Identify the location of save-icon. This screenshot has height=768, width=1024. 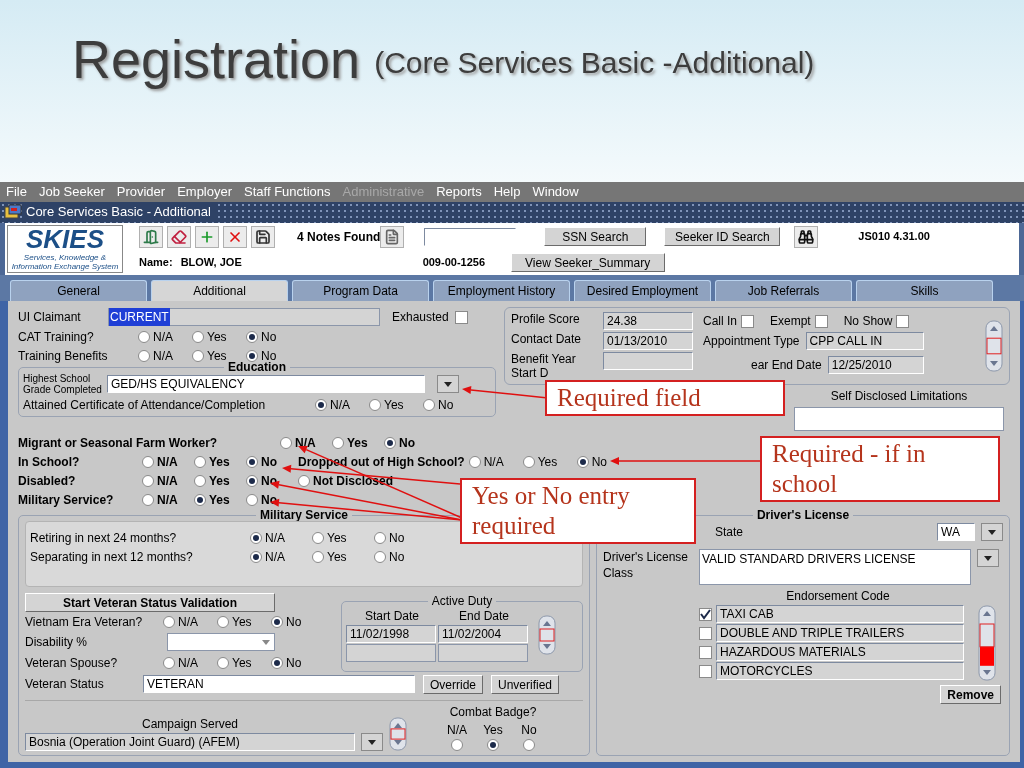
(263, 236).